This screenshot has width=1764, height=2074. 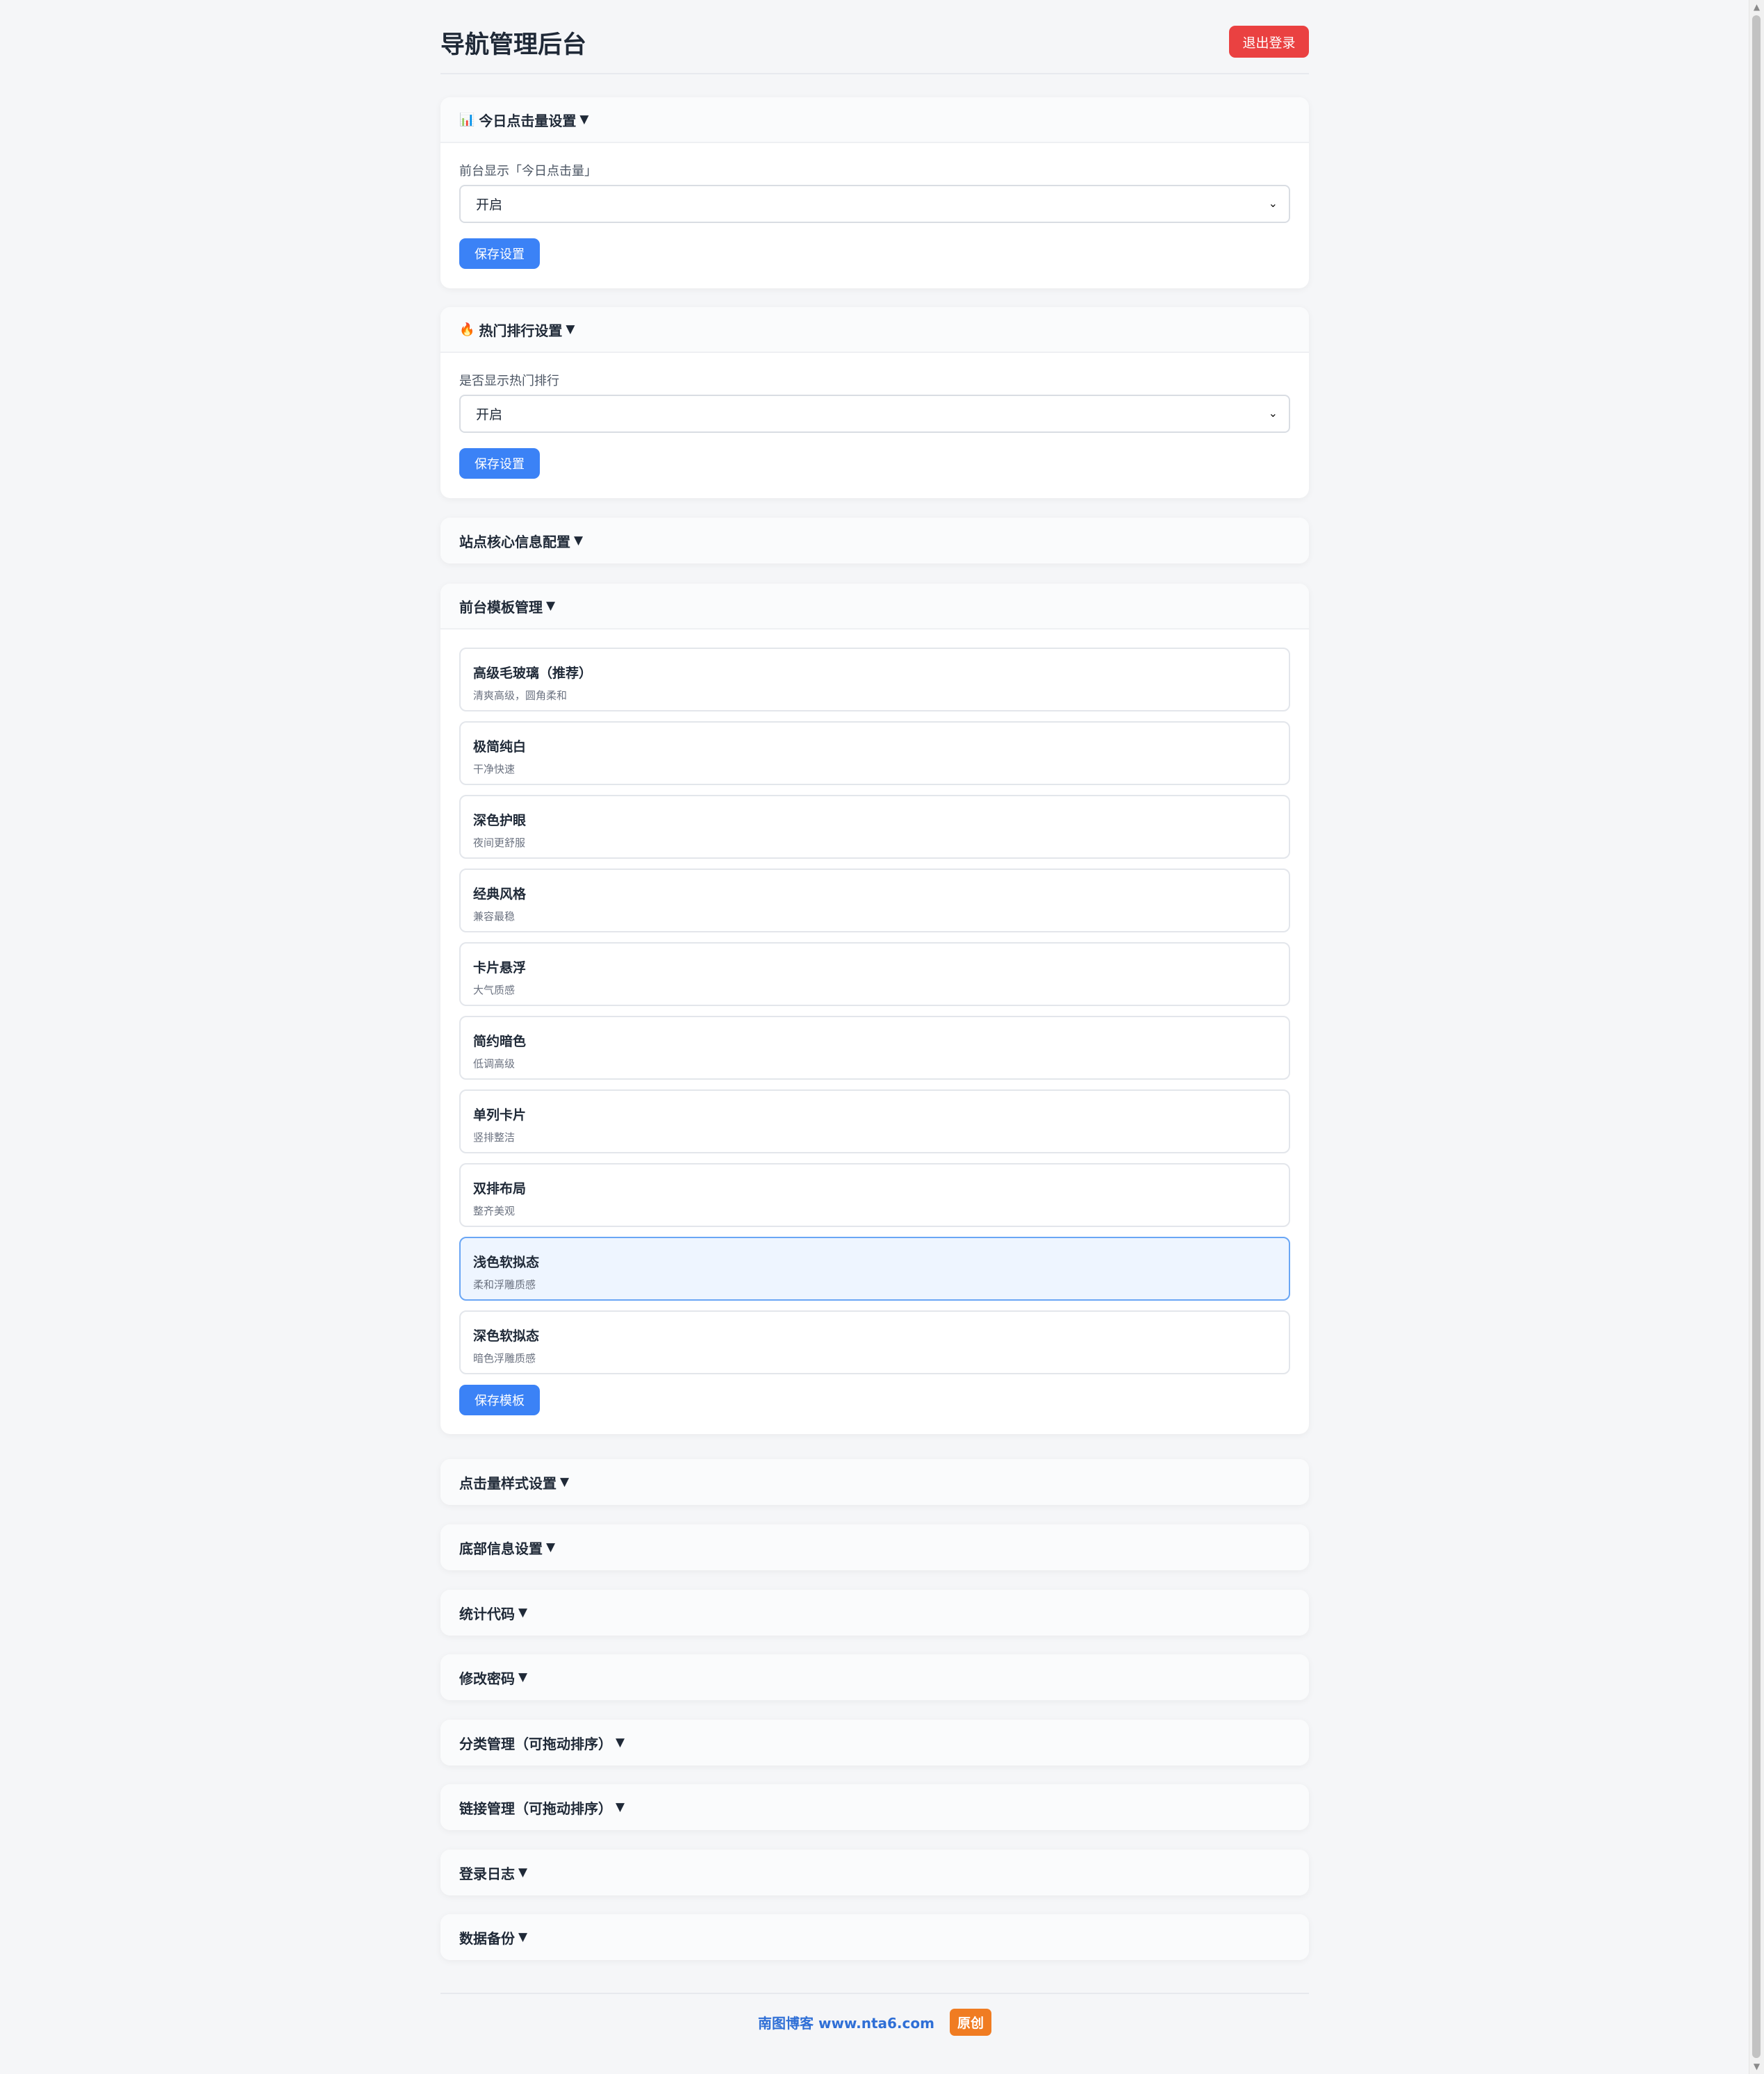 I want to click on template-name: 简约暗色, so click(x=500, y=1041).